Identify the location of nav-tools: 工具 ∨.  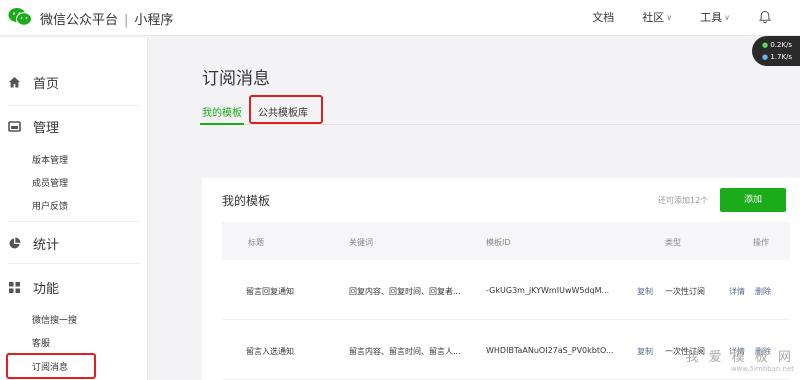
(715, 17).